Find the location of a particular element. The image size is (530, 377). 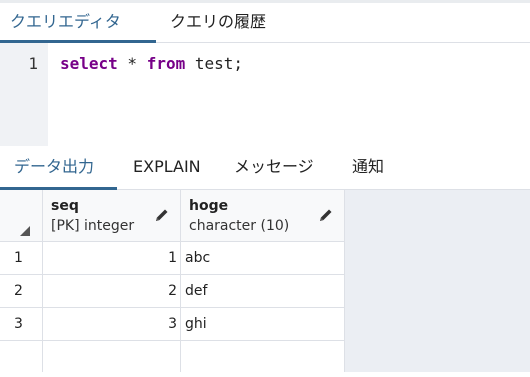

cell-hoge: abc is located at coordinates (263, 258).